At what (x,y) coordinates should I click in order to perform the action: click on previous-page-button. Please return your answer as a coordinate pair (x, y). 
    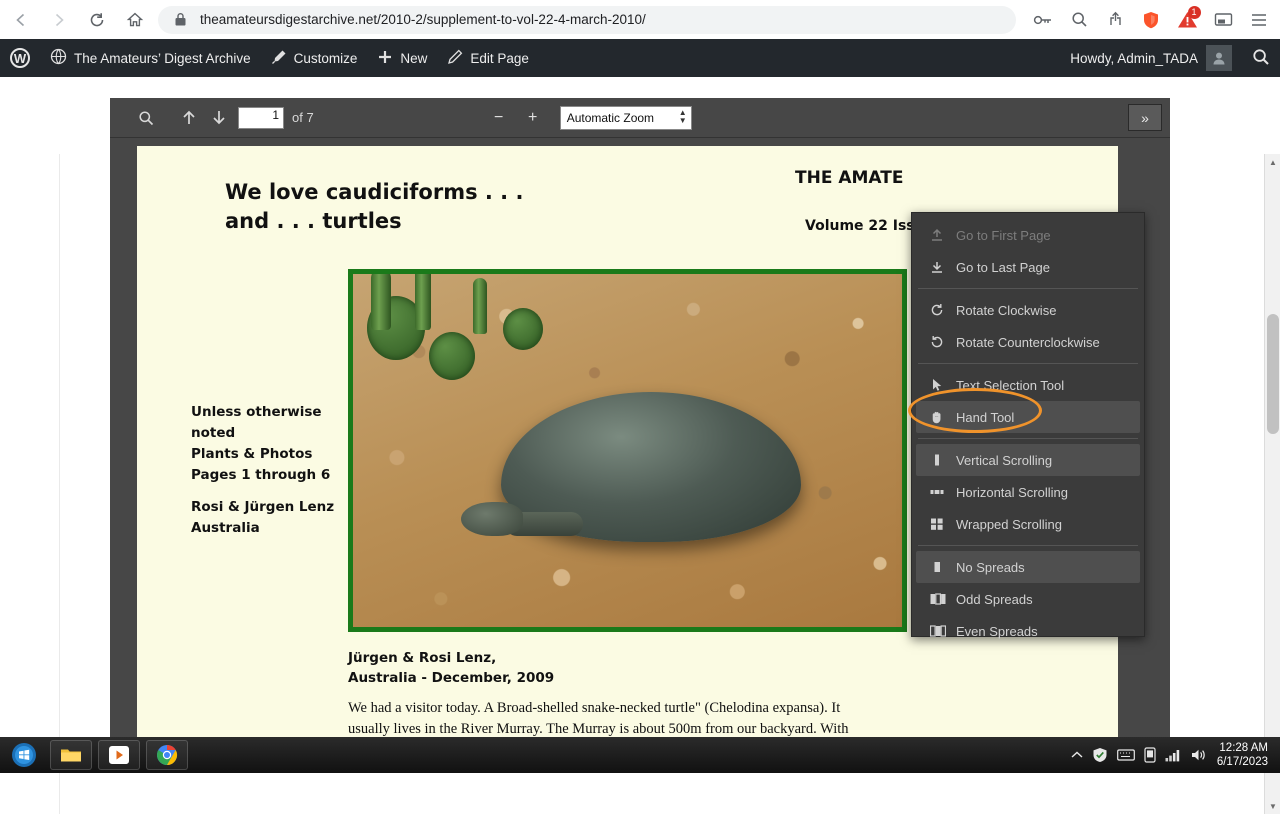
    Looking at the image, I should click on (189, 118).